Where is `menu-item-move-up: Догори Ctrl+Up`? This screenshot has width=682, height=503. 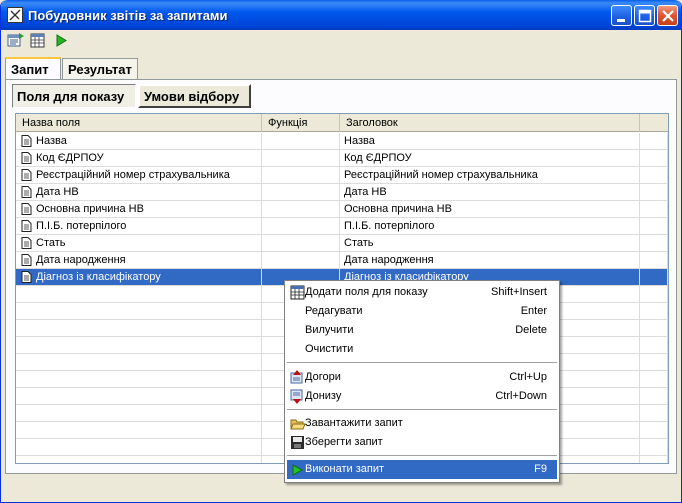 menu-item-move-up: Догори Ctrl+Up is located at coordinates (422, 377).